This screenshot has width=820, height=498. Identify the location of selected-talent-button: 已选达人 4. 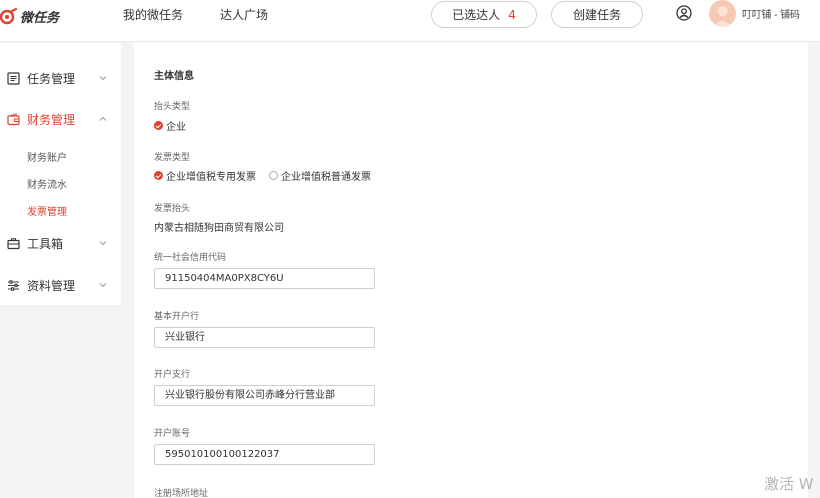
(484, 14).